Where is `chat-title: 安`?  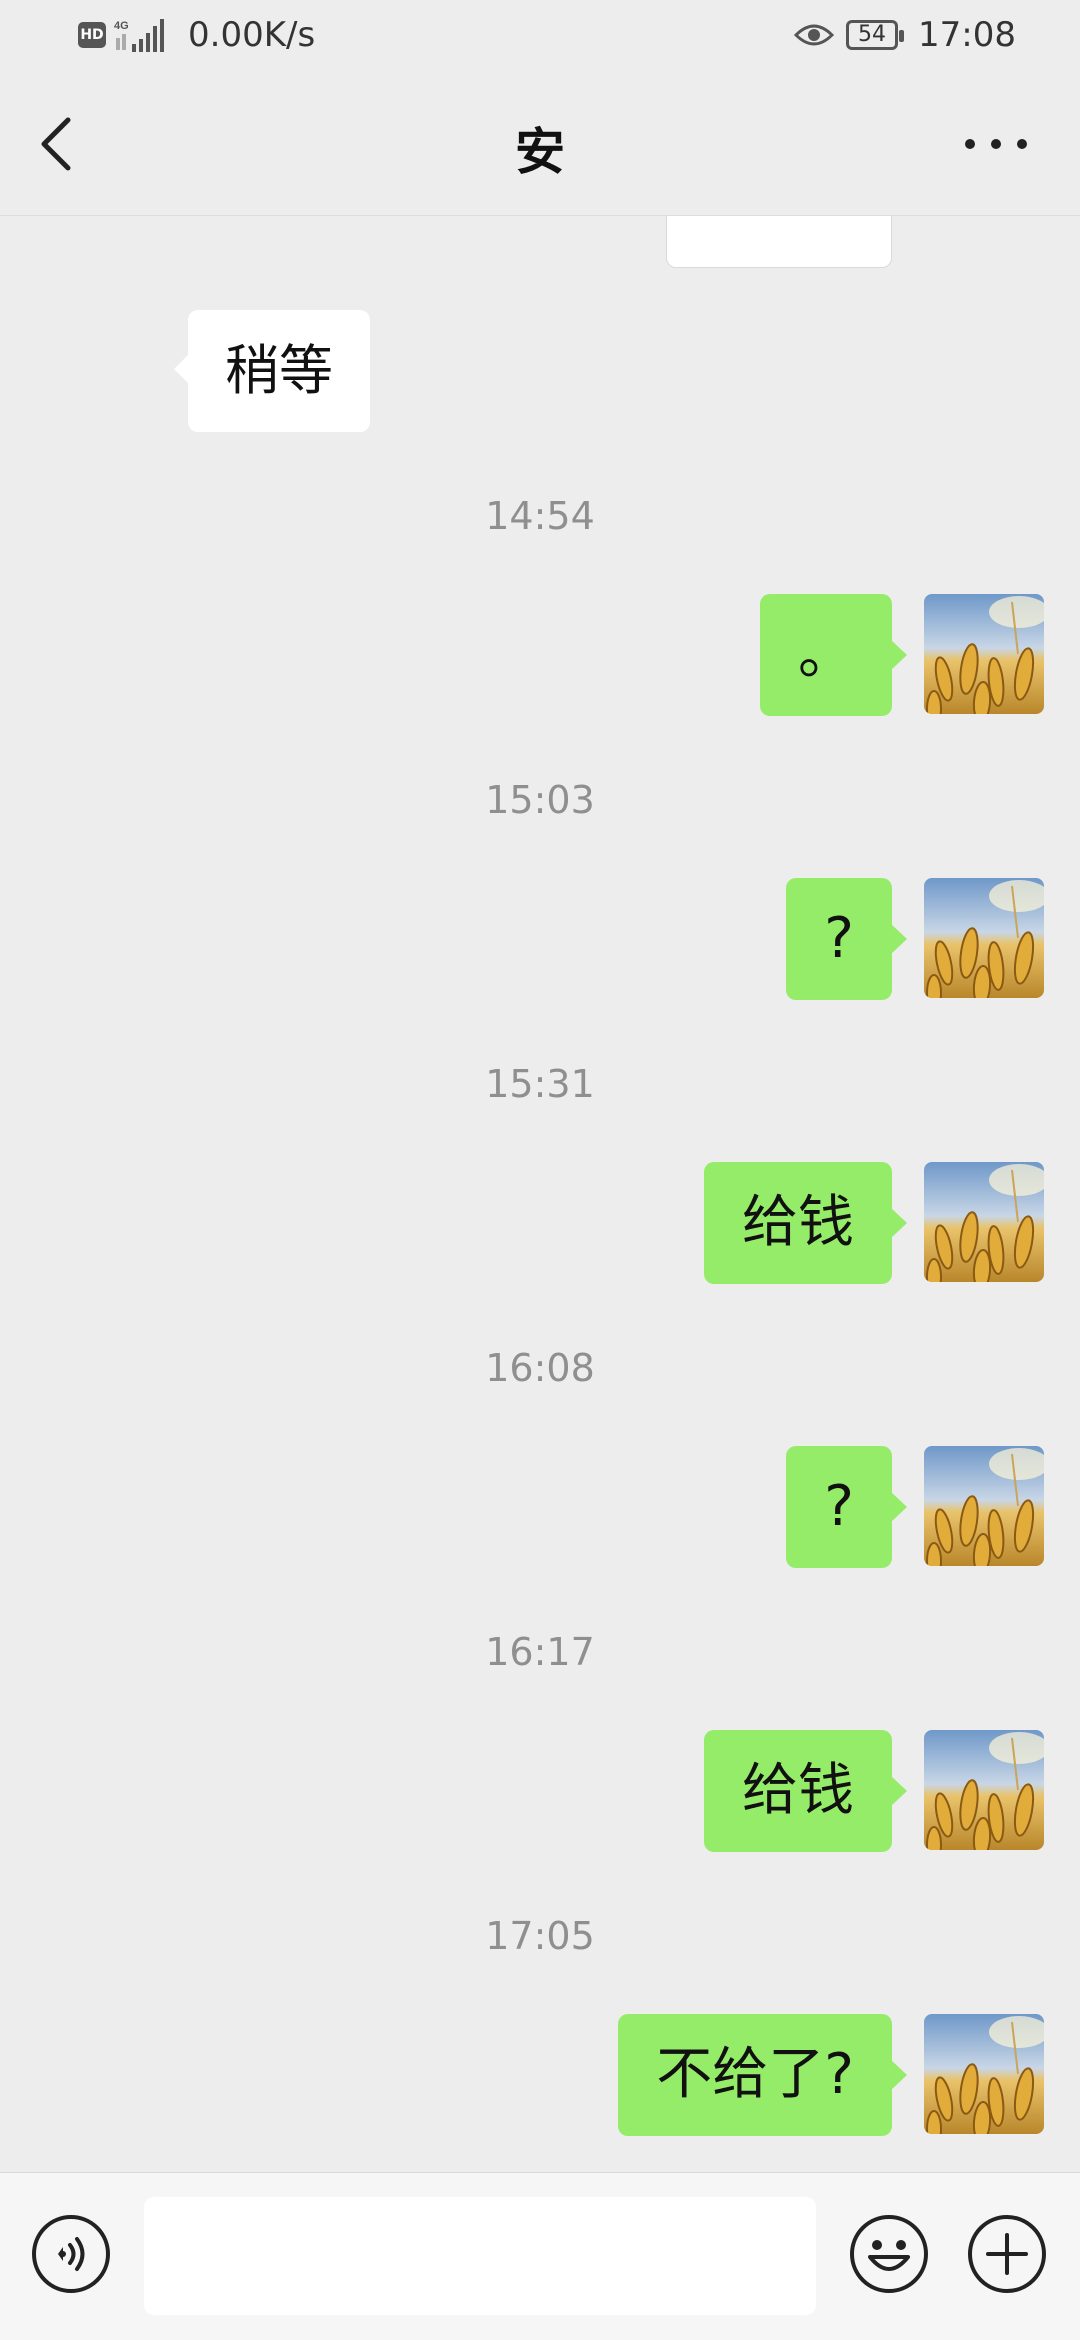
chat-title: 安 is located at coordinates (540, 152).